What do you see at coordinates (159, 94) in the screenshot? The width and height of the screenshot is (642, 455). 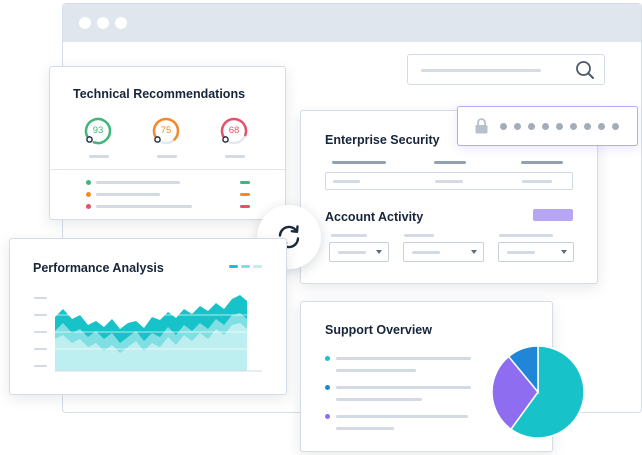 I see `technical-recommendations-title: Technical Recommendations` at bounding box center [159, 94].